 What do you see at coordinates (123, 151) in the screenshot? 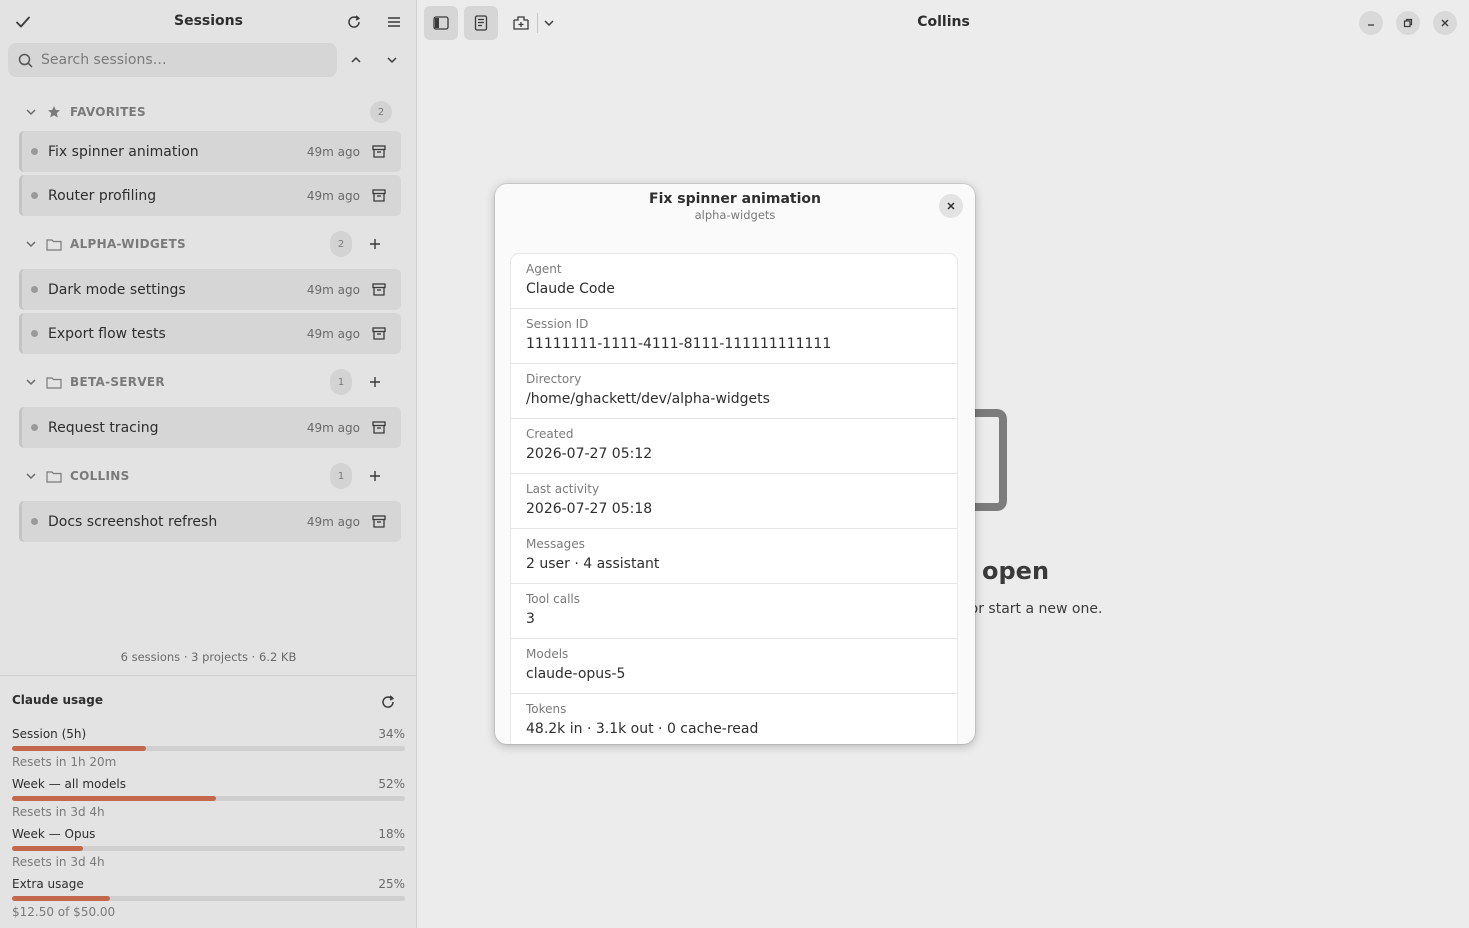
I see `session-name: Fix spinner animation` at bounding box center [123, 151].